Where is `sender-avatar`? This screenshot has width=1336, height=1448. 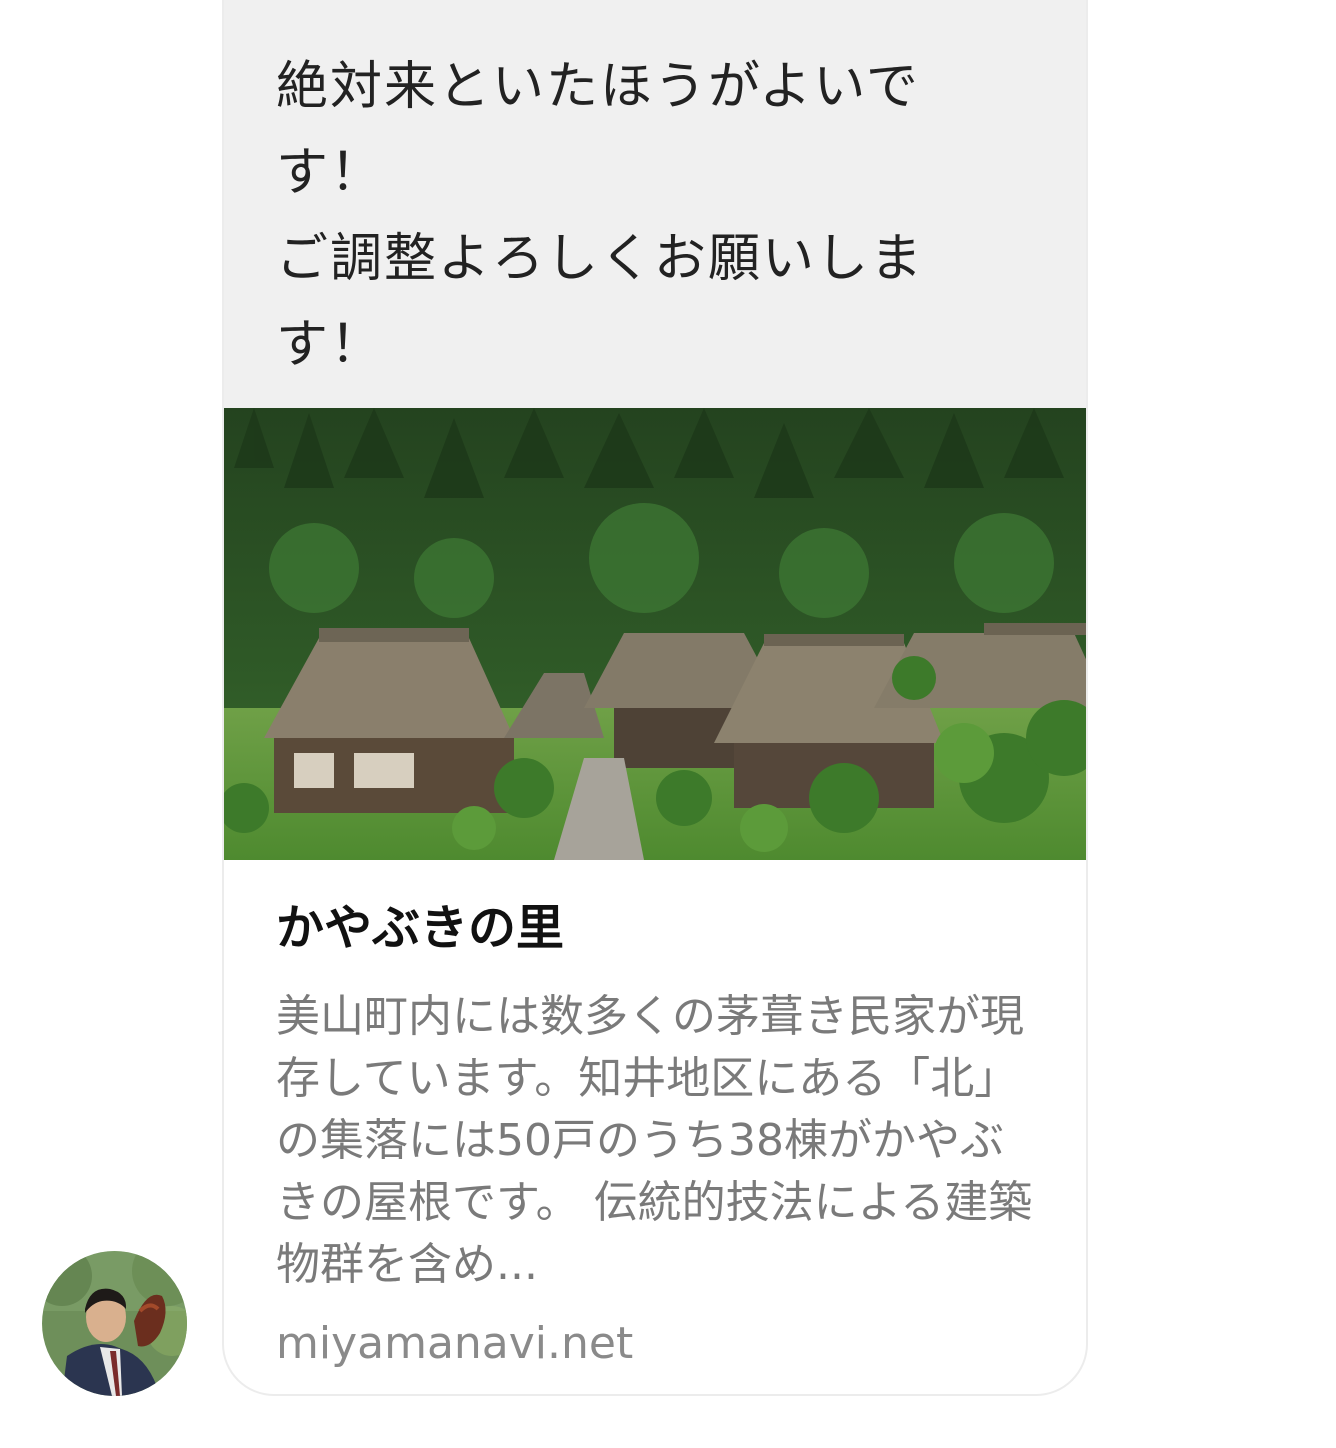 sender-avatar is located at coordinates (114, 1323).